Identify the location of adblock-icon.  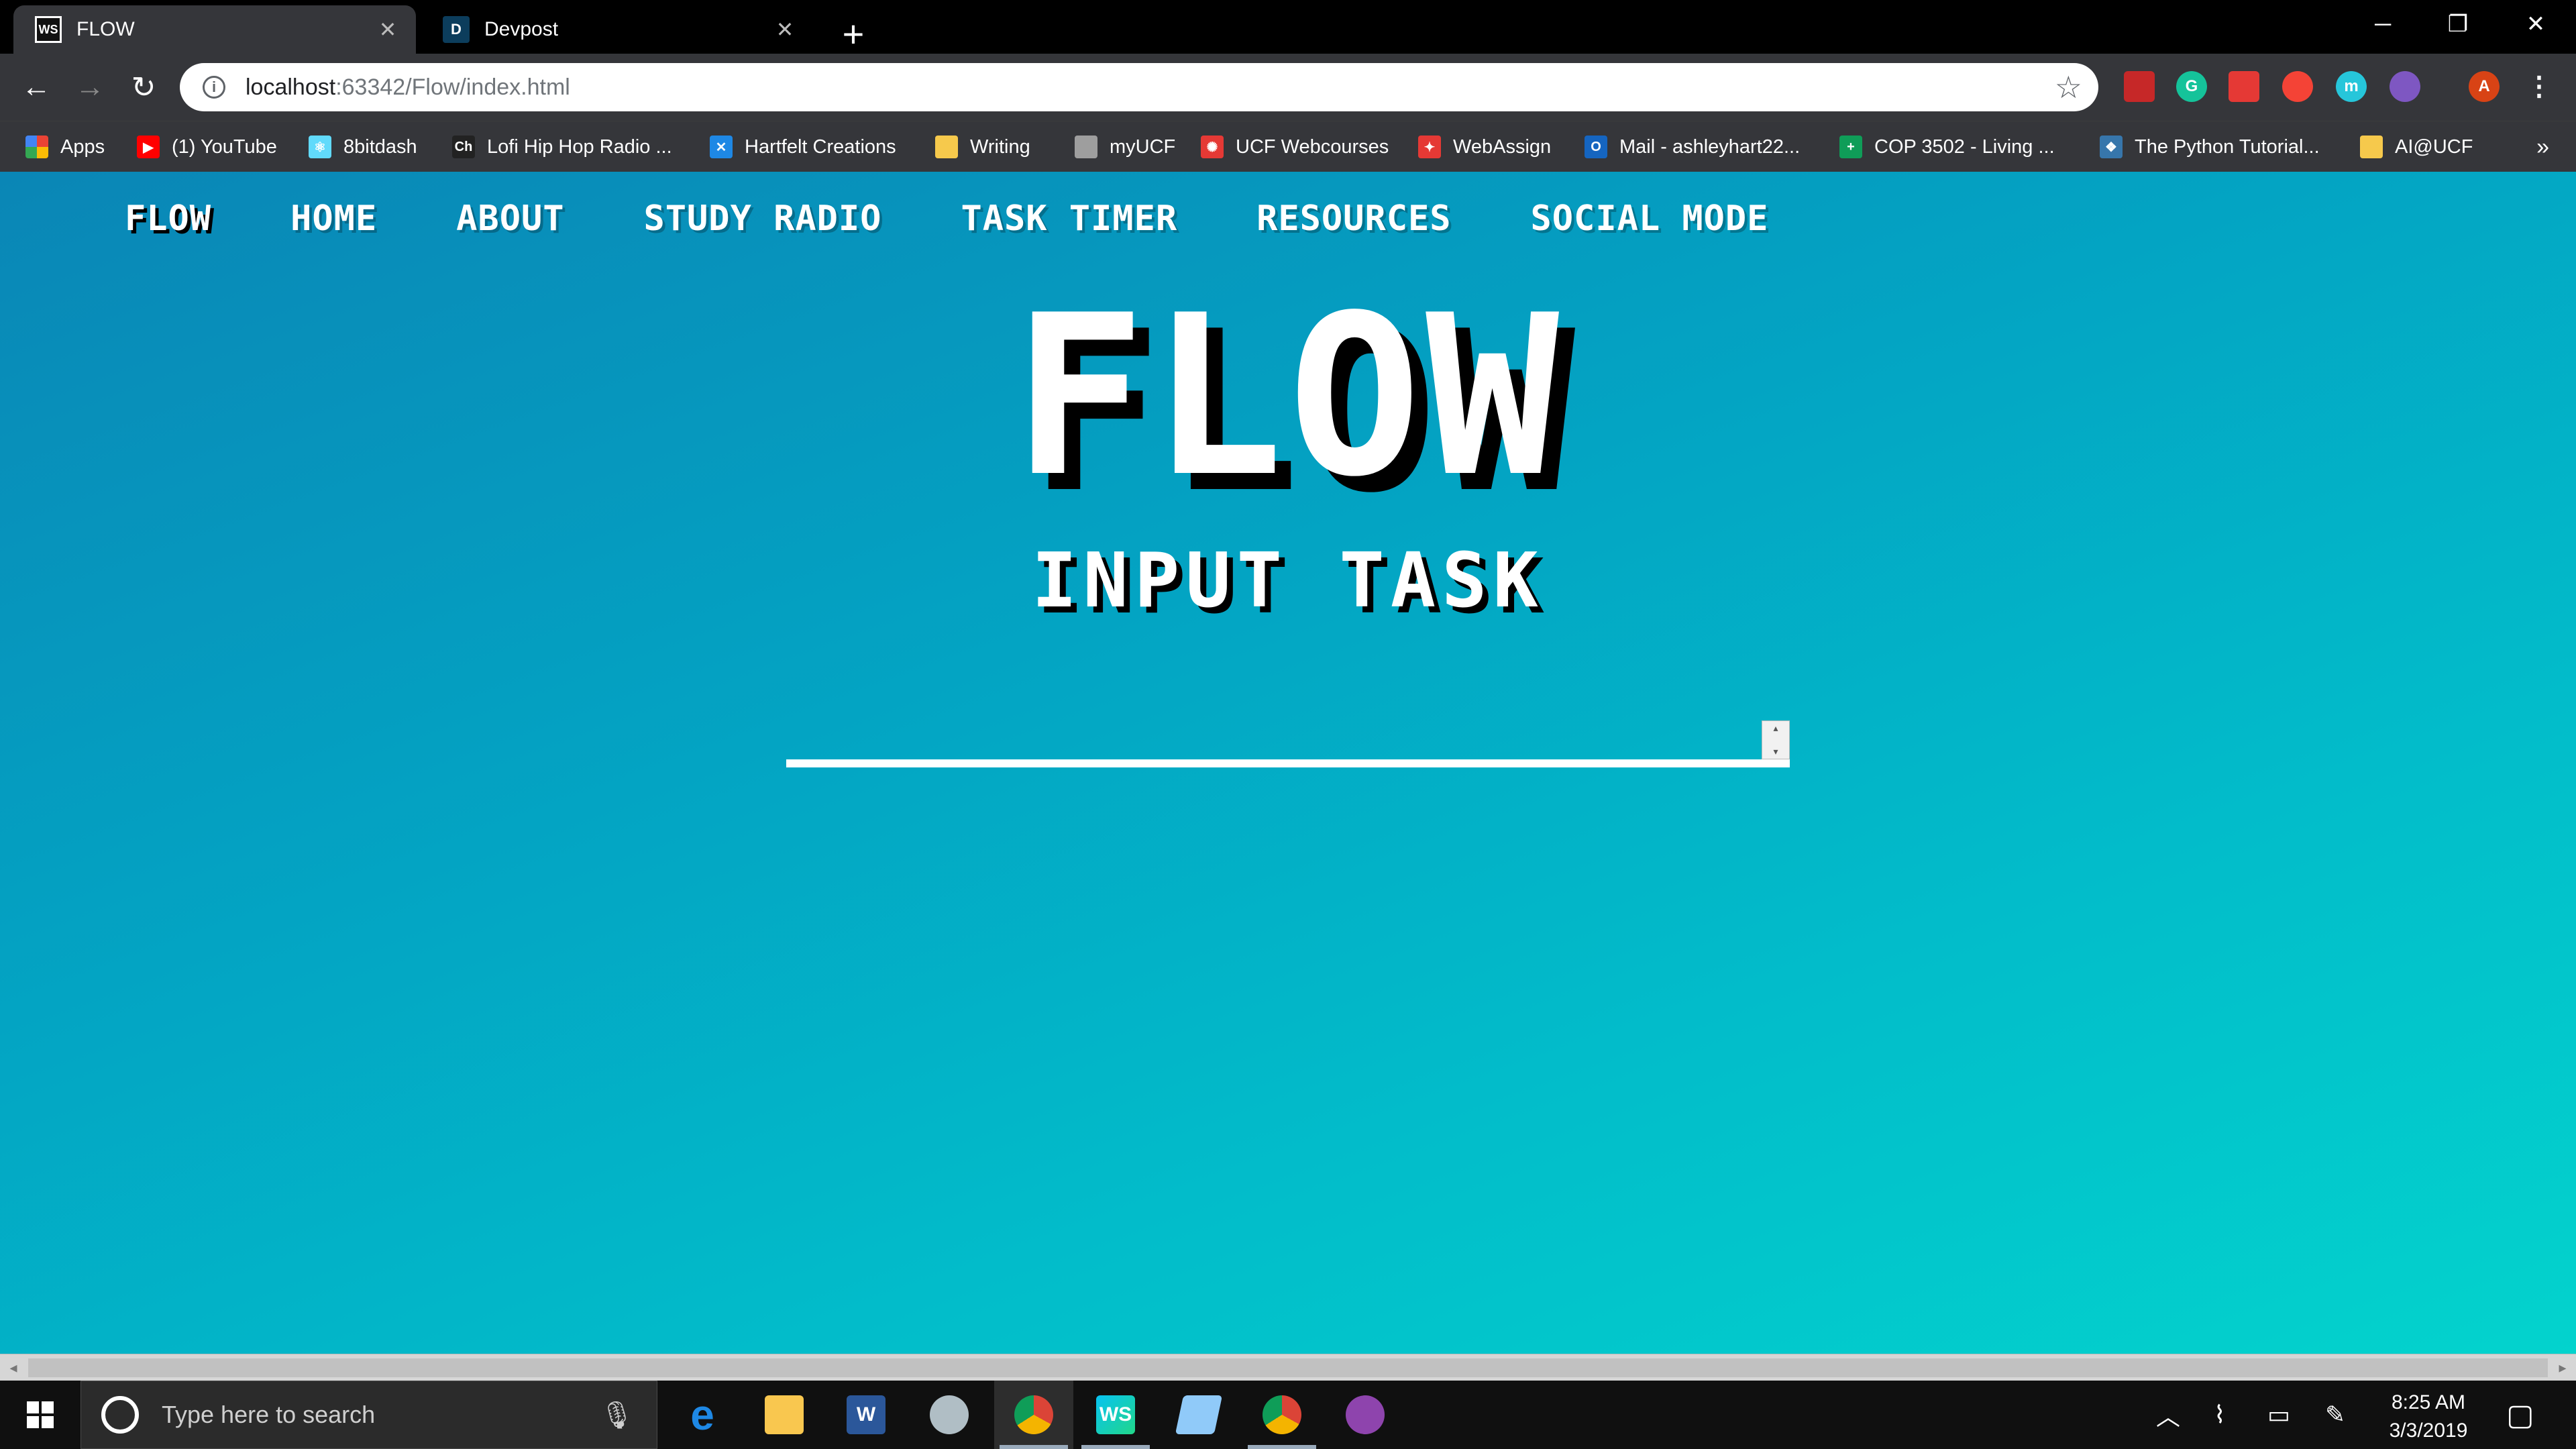
(2297, 86).